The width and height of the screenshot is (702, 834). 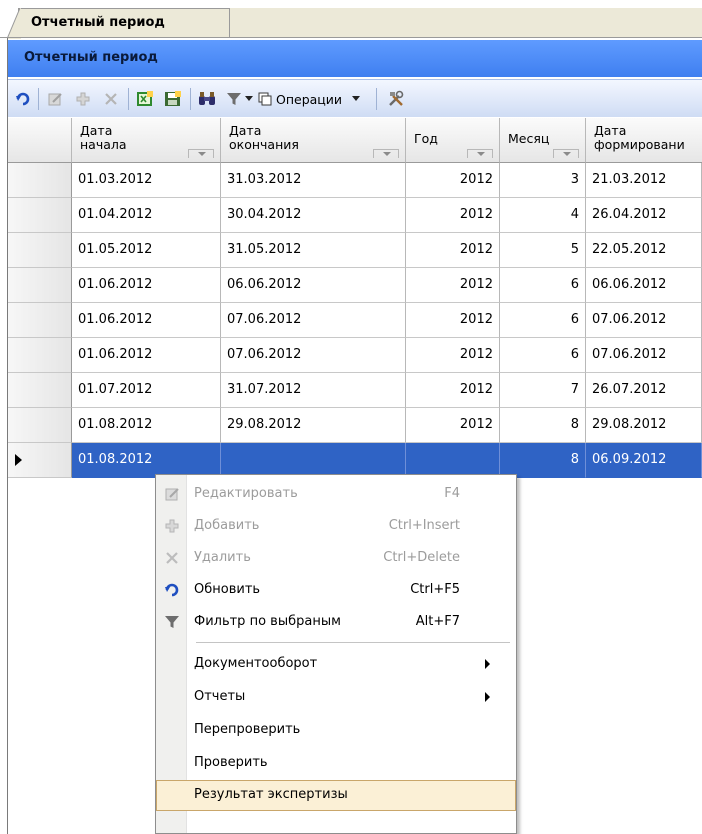 What do you see at coordinates (146, 250) in the screenshot?
I see `cell-start-date: 01.05.2012` at bounding box center [146, 250].